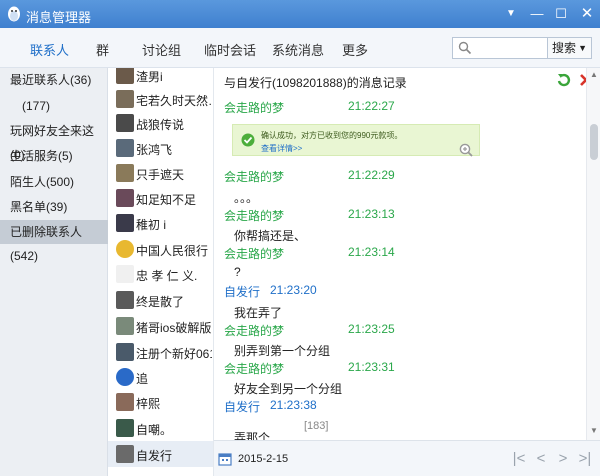 This screenshot has width=600, height=476. I want to click on contact-name: 梓熙, so click(148, 404).